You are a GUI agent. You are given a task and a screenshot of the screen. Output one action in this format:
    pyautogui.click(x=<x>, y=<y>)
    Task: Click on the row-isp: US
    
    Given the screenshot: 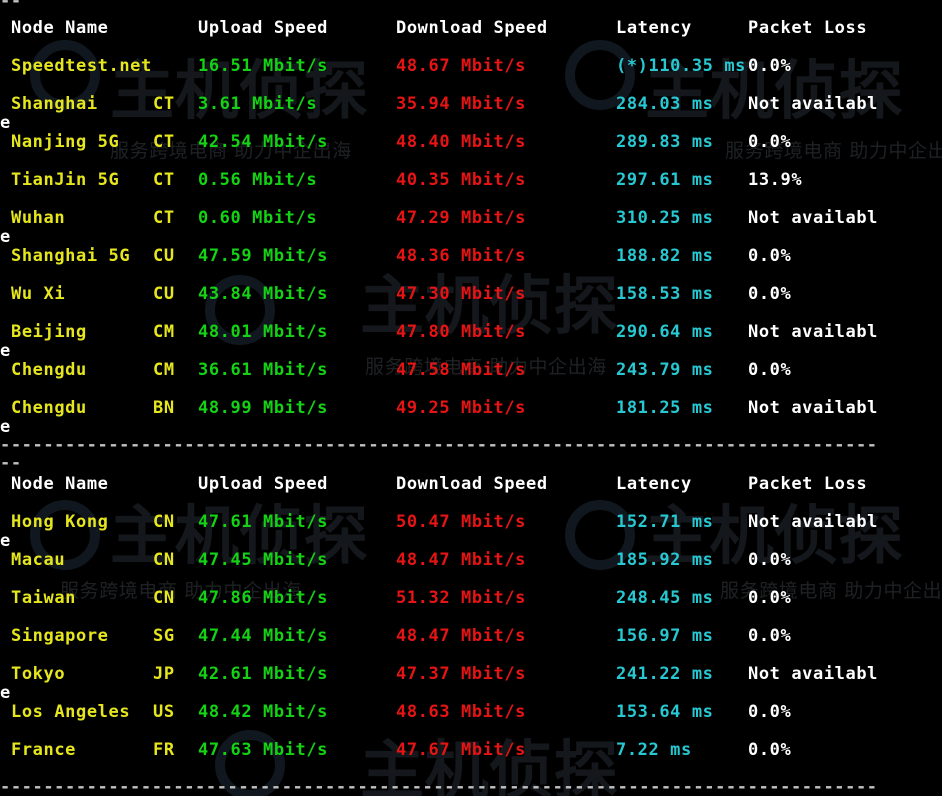 What is the action you would take?
    pyautogui.click(x=164, y=712)
    